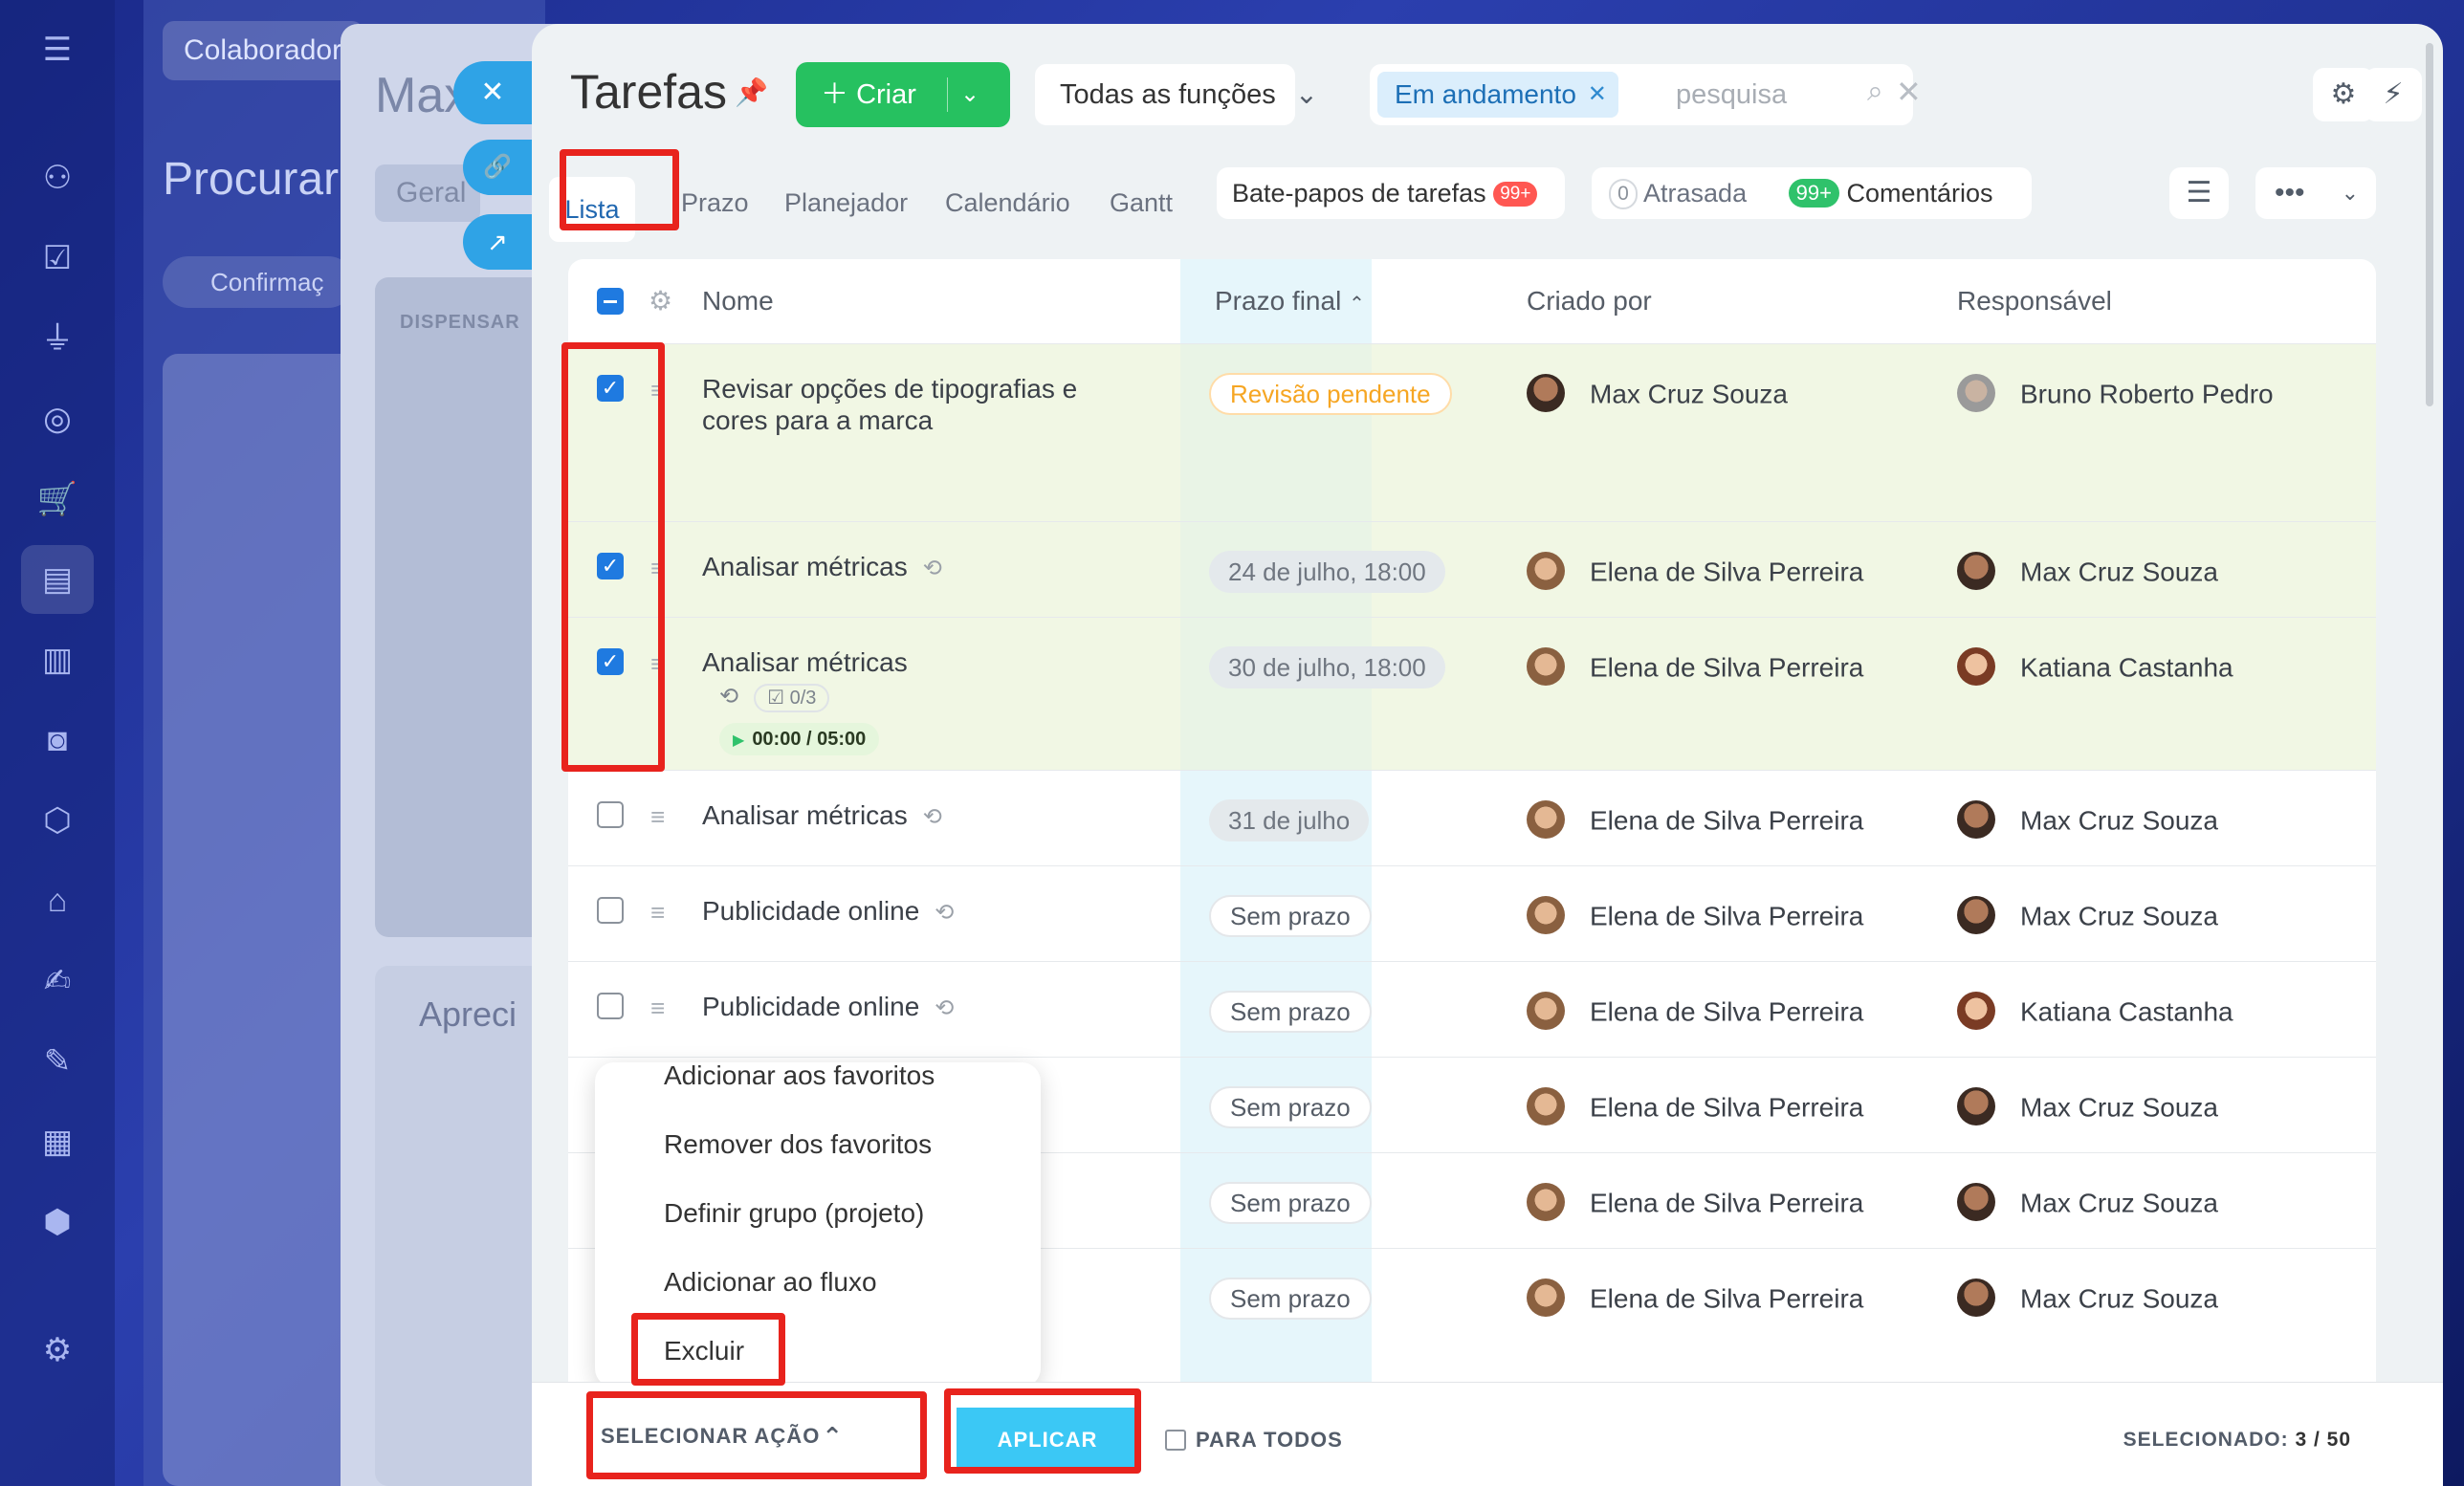 The width and height of the screenshot is (2464, 1486). I want to click on document-icon: ✎, so click(57, 1061).